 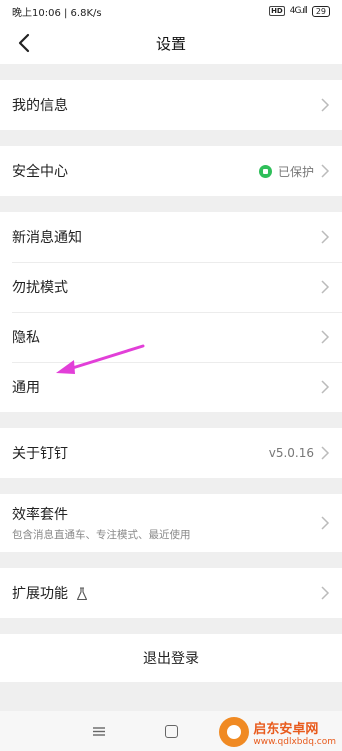 I want to click on row-efficiency-suite: 效率套件 包含消息直通车、专注模式、最近使用, so click(x=171, y=523).